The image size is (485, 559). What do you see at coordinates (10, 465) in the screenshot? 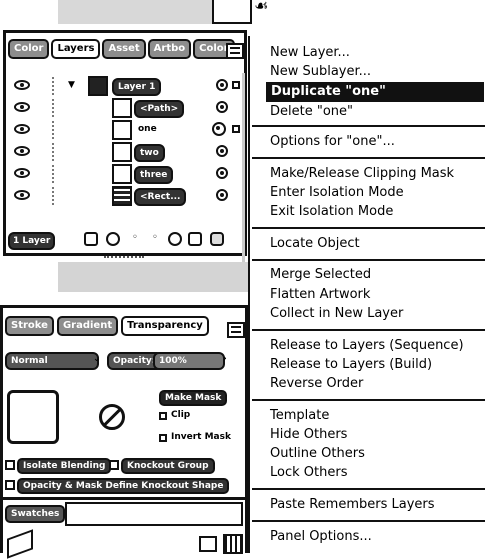
I see `isolate-blending-checkbox` at bounding box center [10, 465].